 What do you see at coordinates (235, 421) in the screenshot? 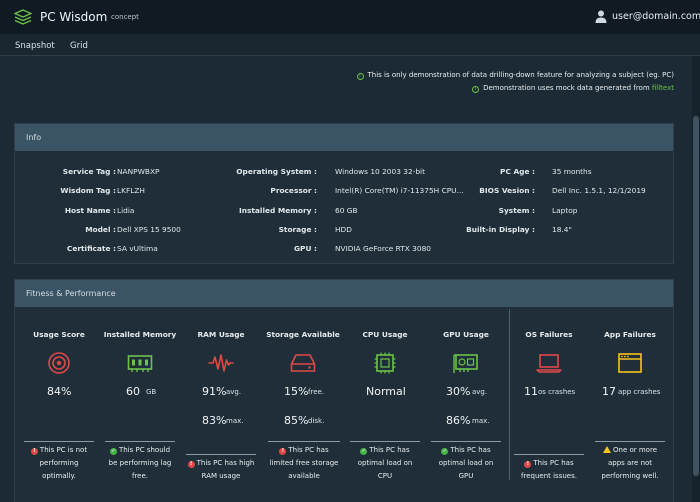
I see `metric-unit-secondary: max.` at bounding box center [235, 421].